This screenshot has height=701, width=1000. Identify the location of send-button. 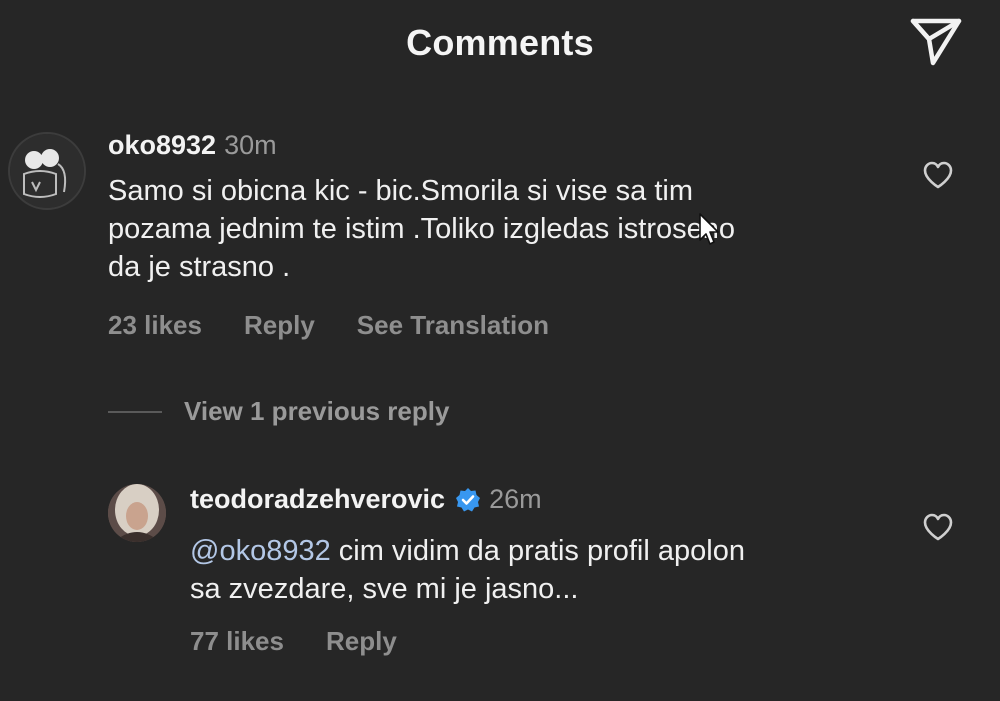
(936, 42).